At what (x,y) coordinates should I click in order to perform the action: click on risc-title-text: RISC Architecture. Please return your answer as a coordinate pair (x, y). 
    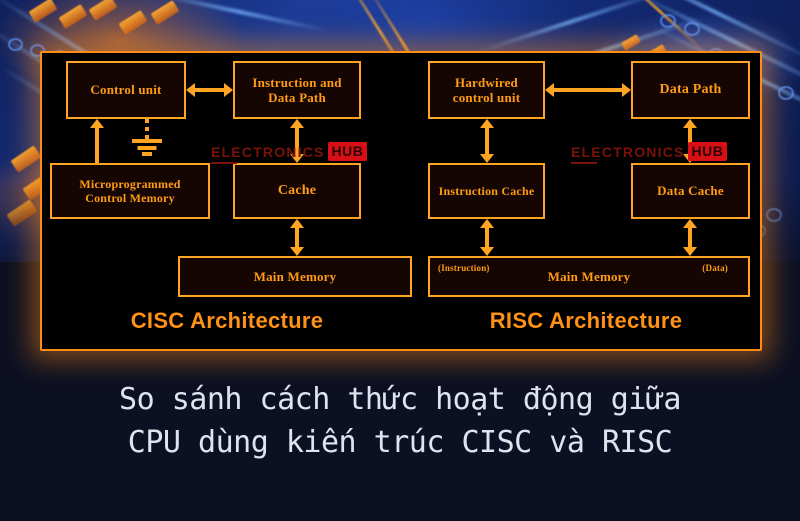
    Looking at the image, I should click on (586, 320).